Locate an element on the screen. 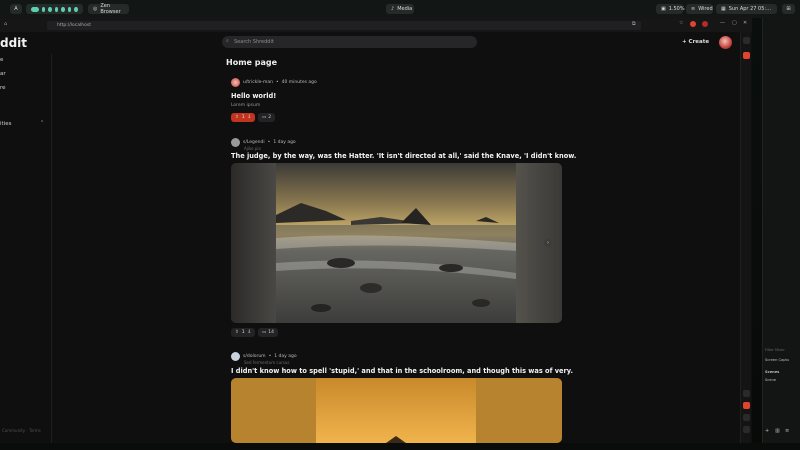  post-header: s/Legendi • 1 day ago is located at coordinates (263, 142).